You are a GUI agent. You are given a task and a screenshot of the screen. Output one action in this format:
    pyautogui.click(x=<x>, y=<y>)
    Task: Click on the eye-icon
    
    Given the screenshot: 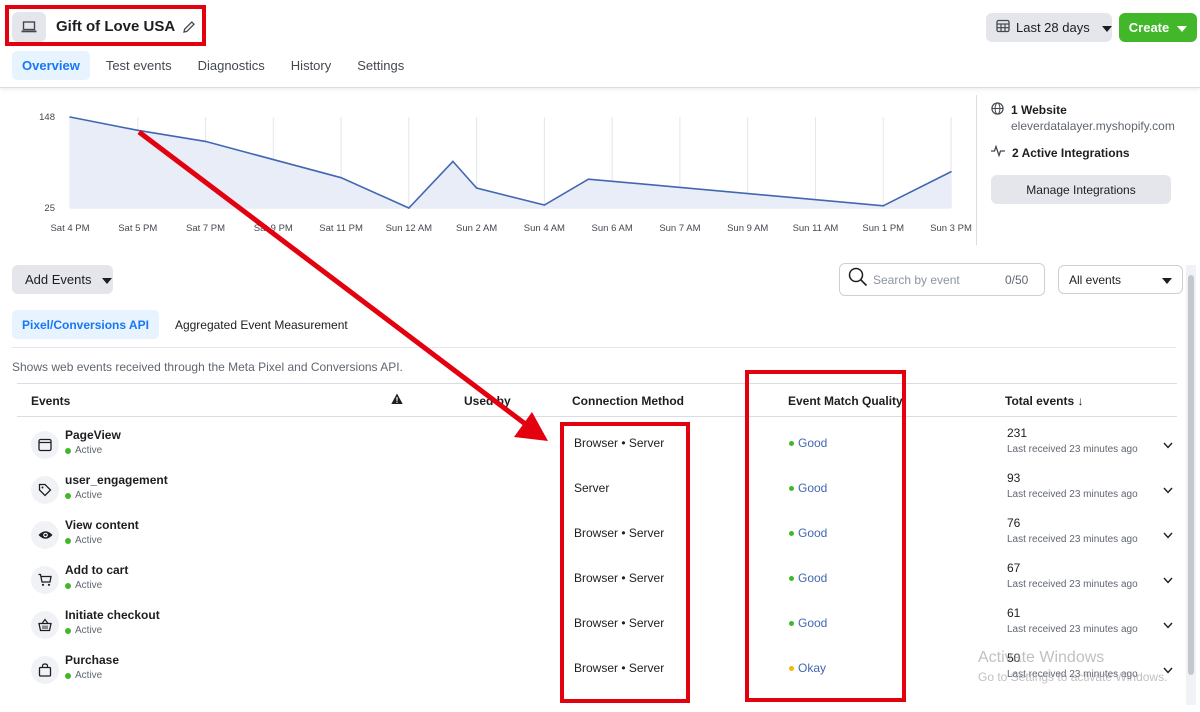 What is the action you would take?
    pyautogui.click(x=45, y=535)
    